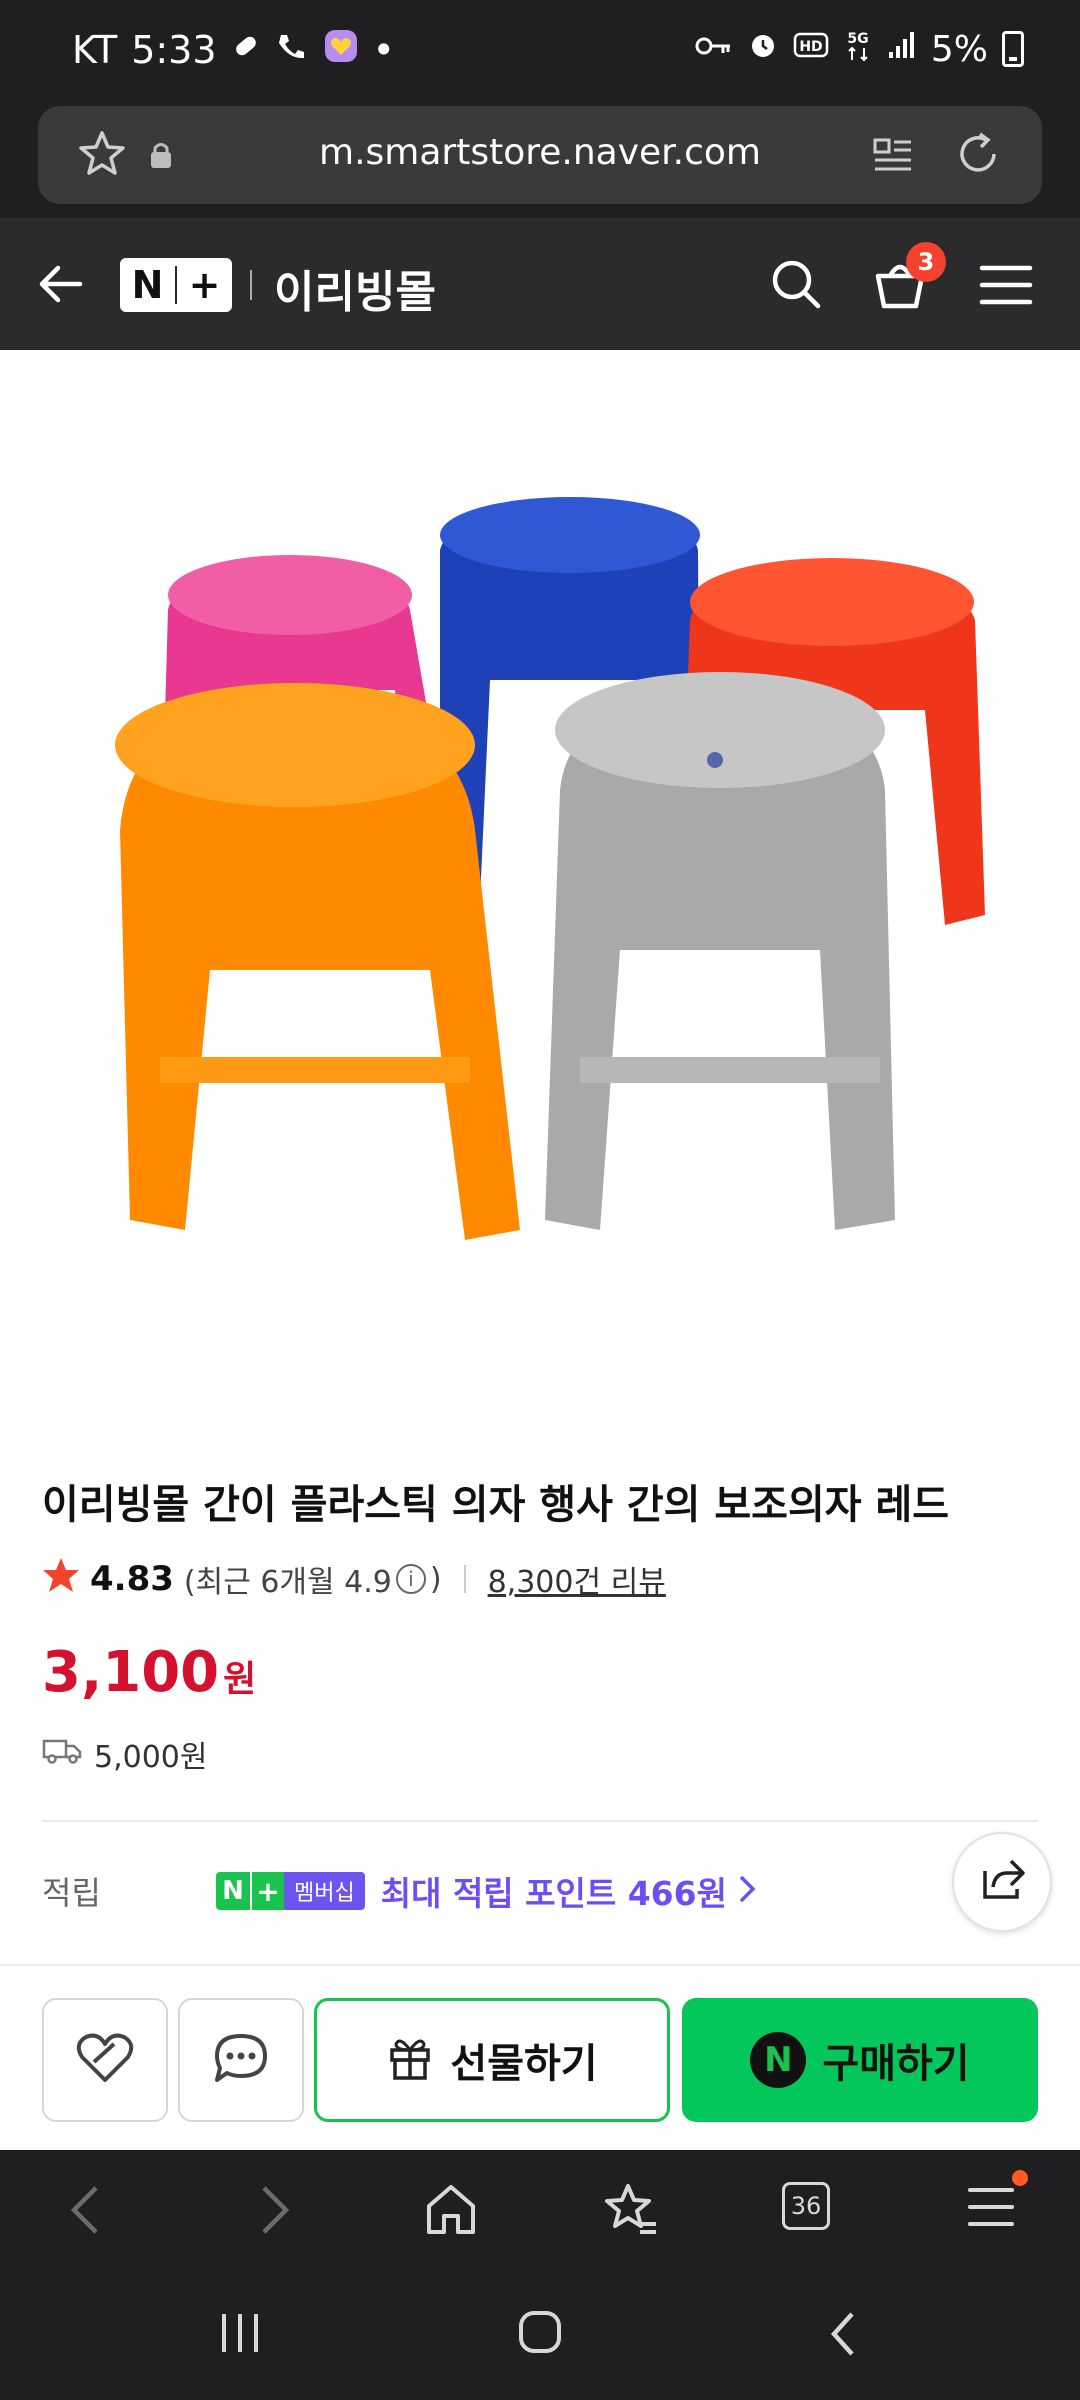  Describe the element at coordinates (131, 1672) in the screenshot. I see `price-value: 3,100` at that location.